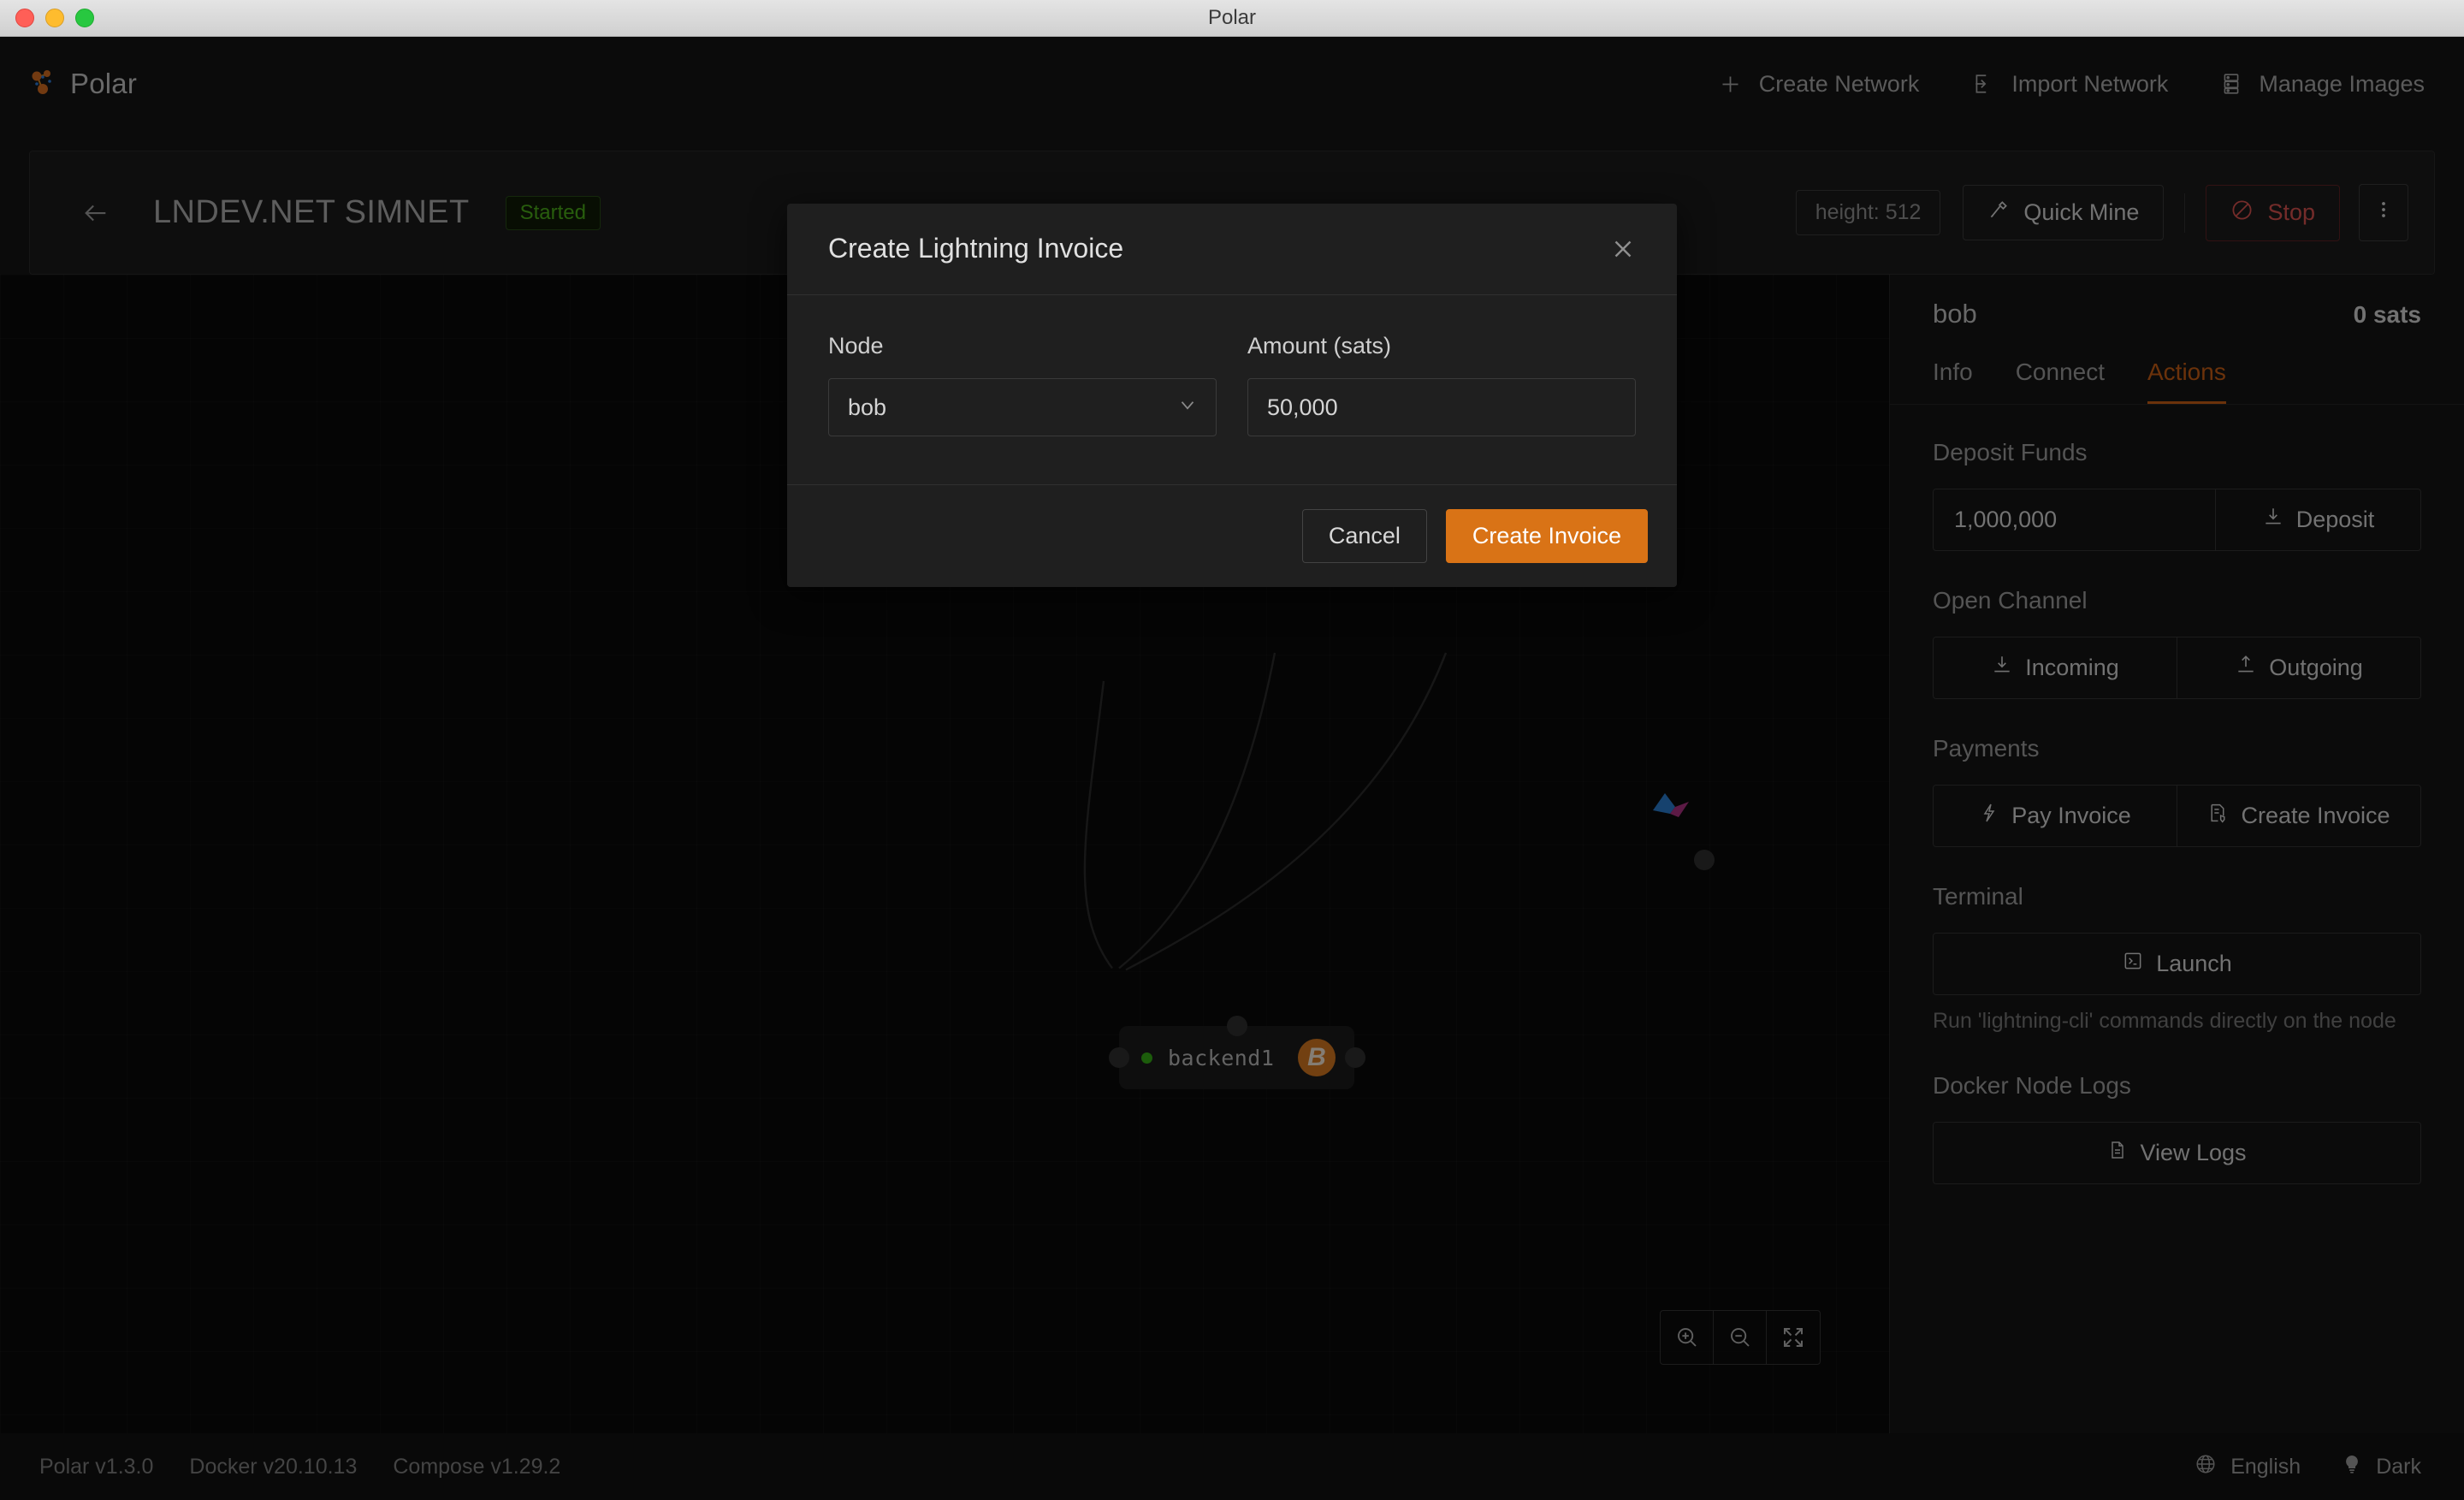  What do you see at coordinates (1319, 346) in the screenshot?
I see `amount-field-label: Amount (sats)` at bounding box center [1319, 346].